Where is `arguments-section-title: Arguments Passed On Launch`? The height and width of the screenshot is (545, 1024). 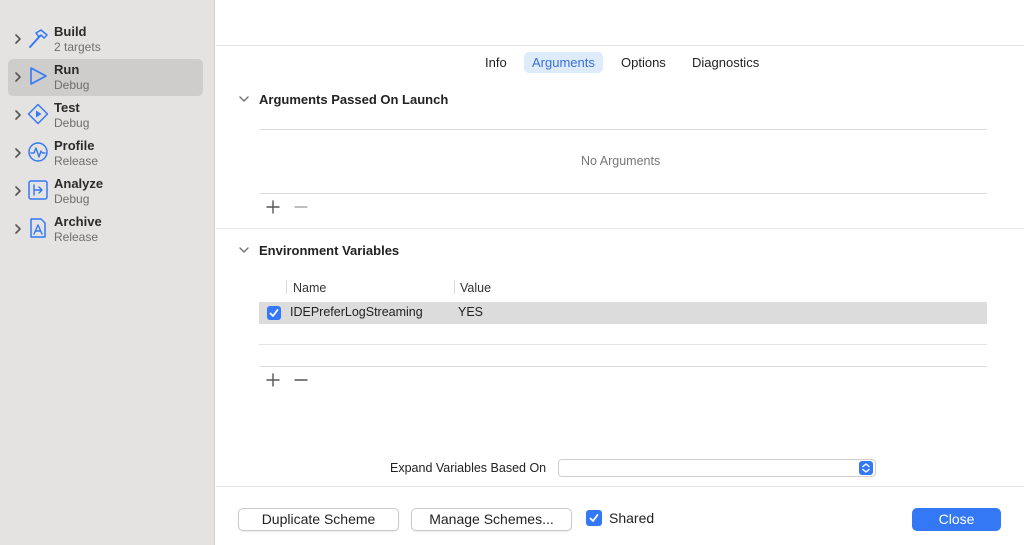
arguments-section-title: Arguments Passed On Launch is located at coordinates (354, 99).